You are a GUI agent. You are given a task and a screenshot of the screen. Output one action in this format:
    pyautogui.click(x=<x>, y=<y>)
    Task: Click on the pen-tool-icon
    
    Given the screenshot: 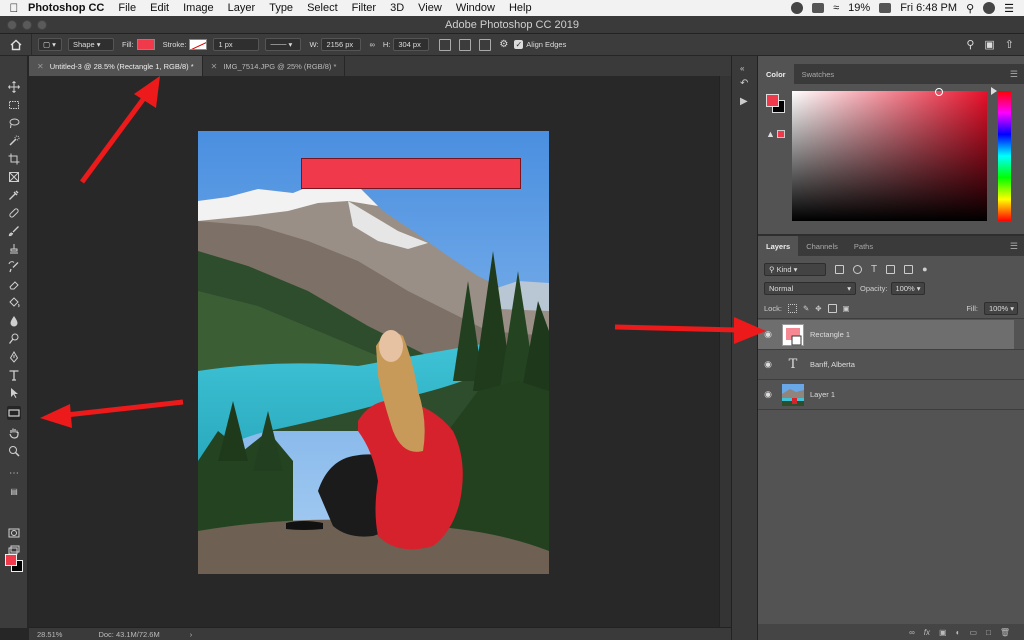 What is the action you would take?
    pyautogui.click(x=14, y=357)
    